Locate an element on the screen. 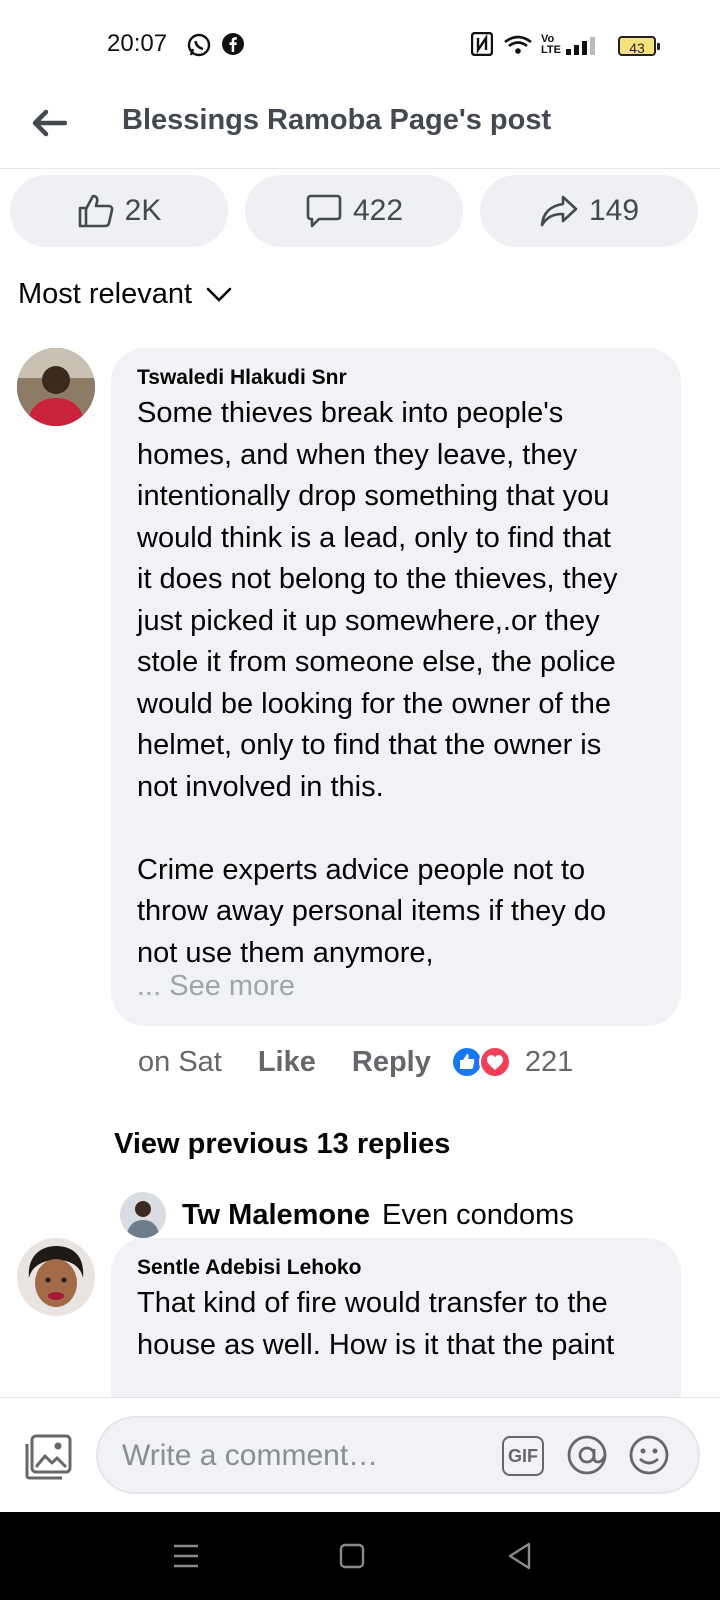 The image size is (720, 1600). back-arrow-icon is located at coordinates (49, 123).